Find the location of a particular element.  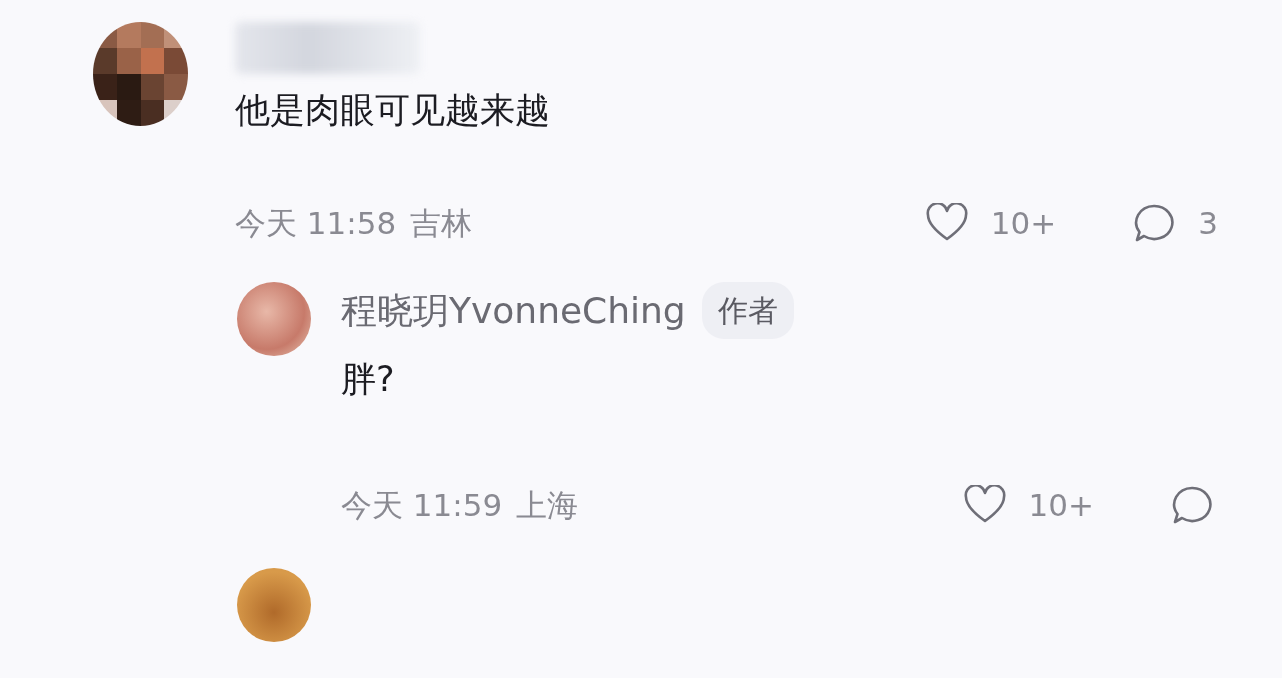

author-tag: 作者 is located at coordinates (747, 310).